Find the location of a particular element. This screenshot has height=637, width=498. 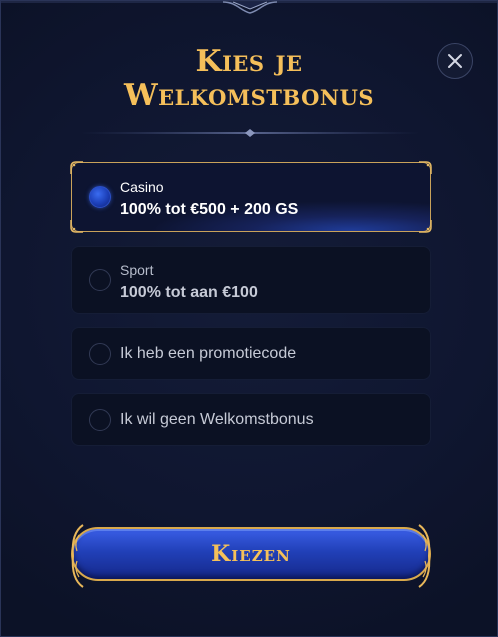

title-divider is located at coordinates (250, 133).